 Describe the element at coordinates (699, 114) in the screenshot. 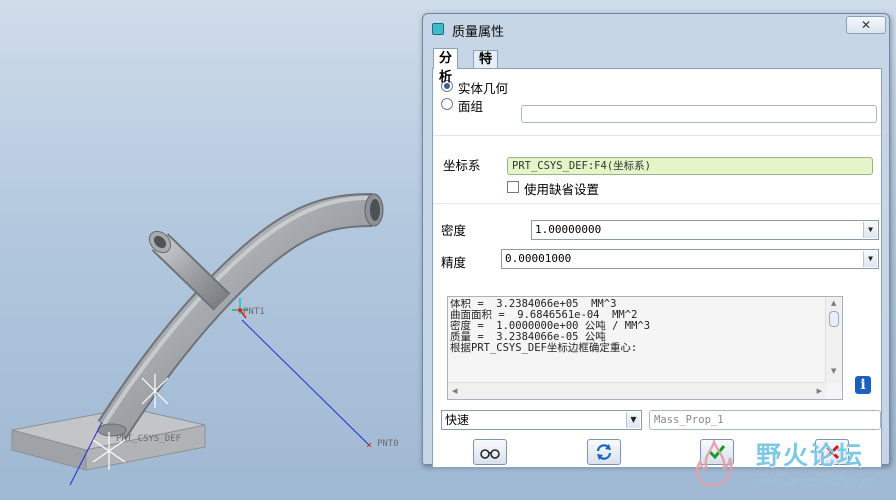

I see `quilt-input` at that location.